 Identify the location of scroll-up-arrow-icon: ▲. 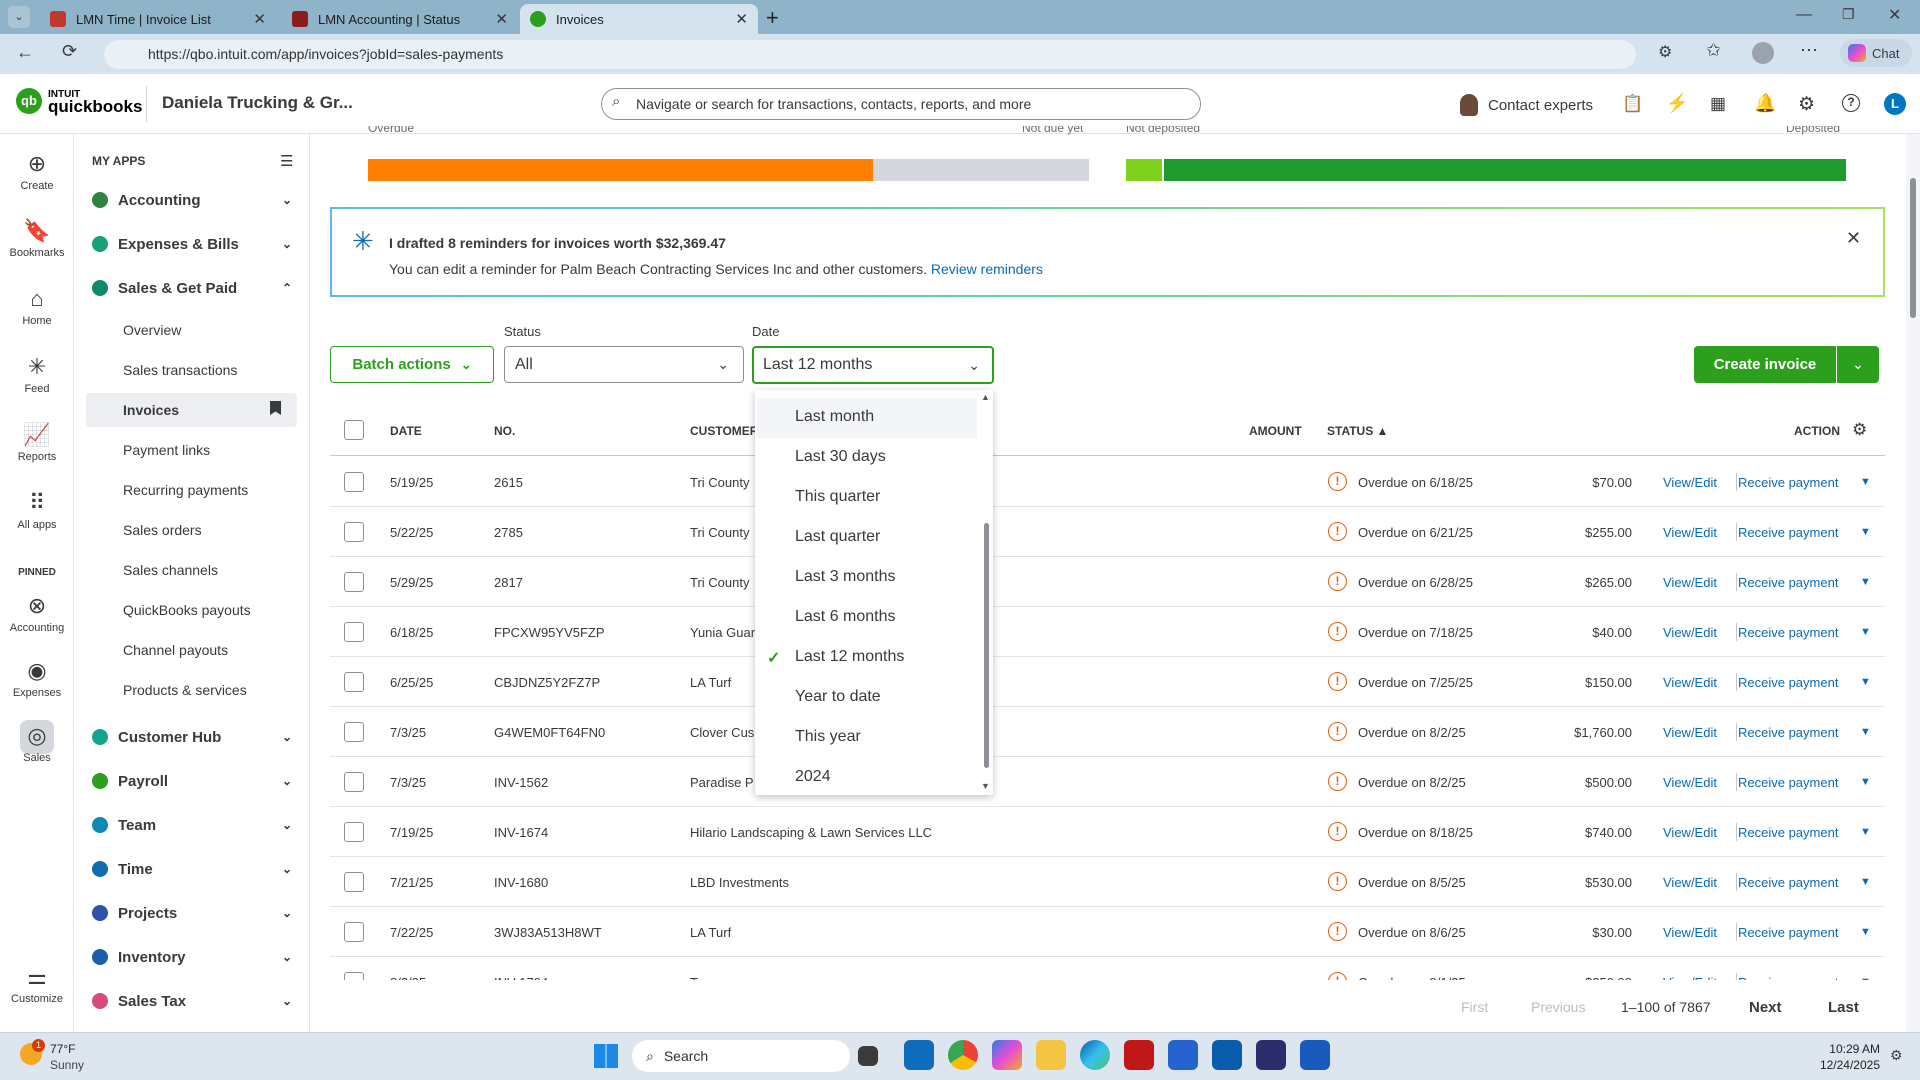
(985, 397).